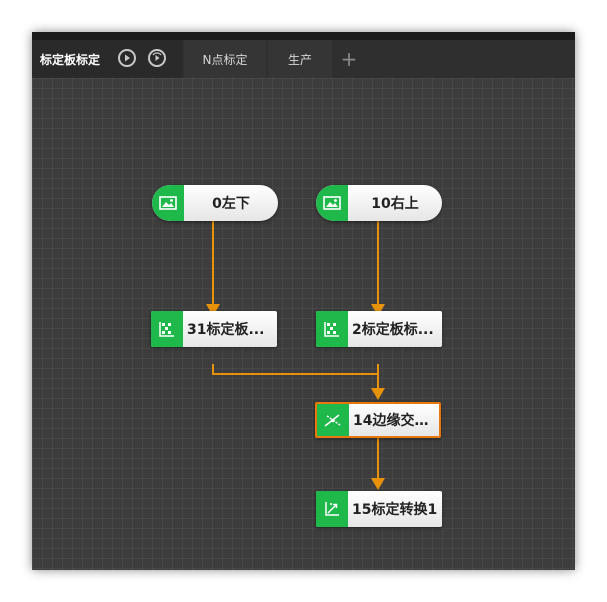  I want to click on tab-production: 生产, so click(300, 59).